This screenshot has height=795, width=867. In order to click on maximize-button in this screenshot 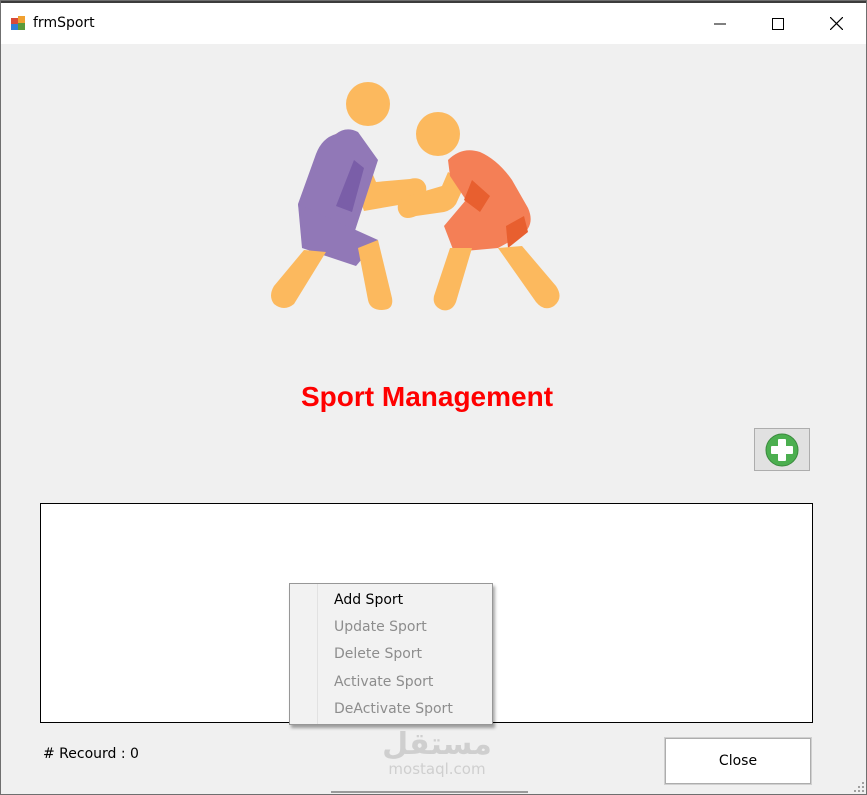, I will do `click(778, 23)`.